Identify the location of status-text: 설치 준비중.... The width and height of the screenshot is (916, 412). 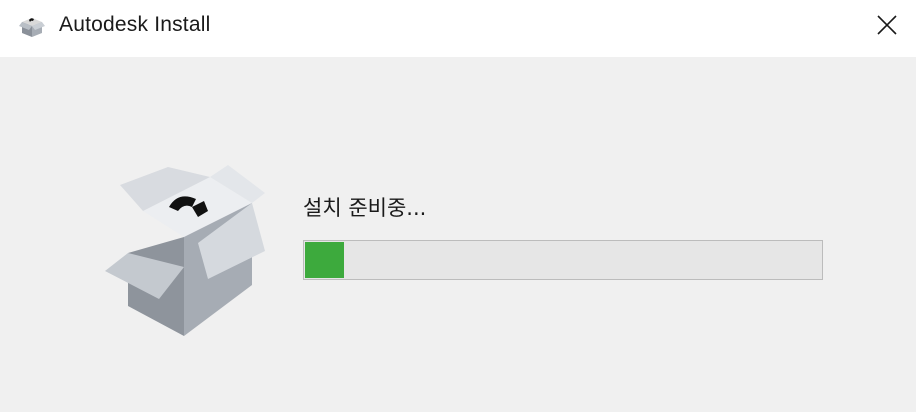
(365, 208).